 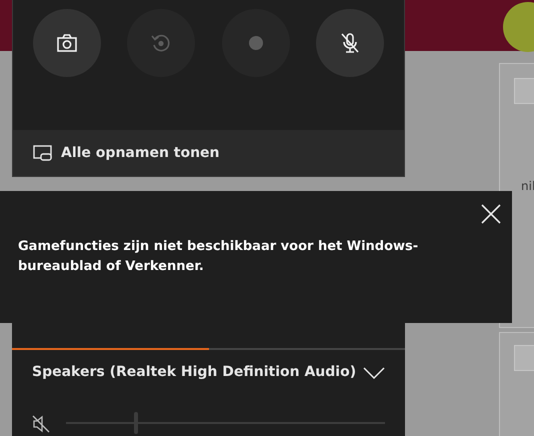 I want to click on gallery-icon, so click(x=43, y=153).